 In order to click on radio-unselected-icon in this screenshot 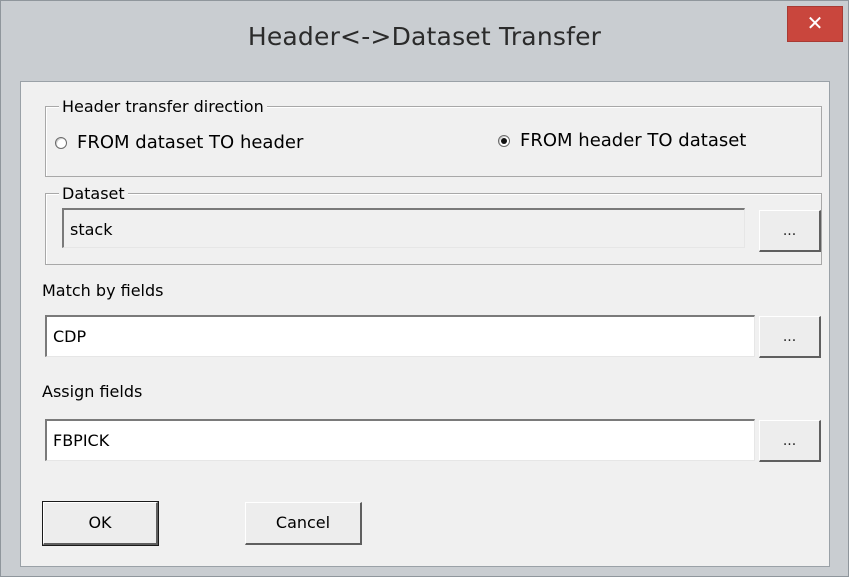, I will do `click(61, 142)`.